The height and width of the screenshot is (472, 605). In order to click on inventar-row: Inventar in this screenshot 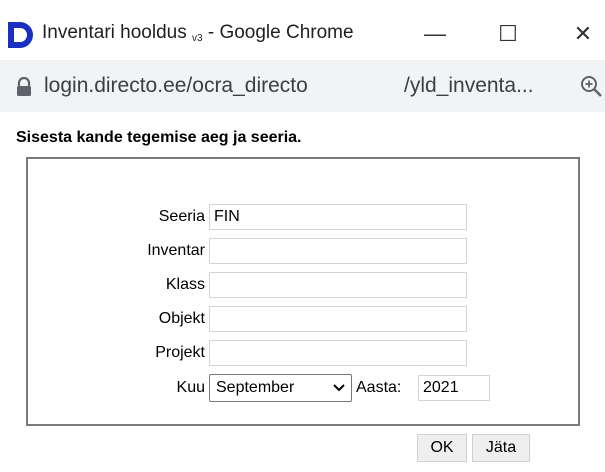, I will do `click(303, 251)`.